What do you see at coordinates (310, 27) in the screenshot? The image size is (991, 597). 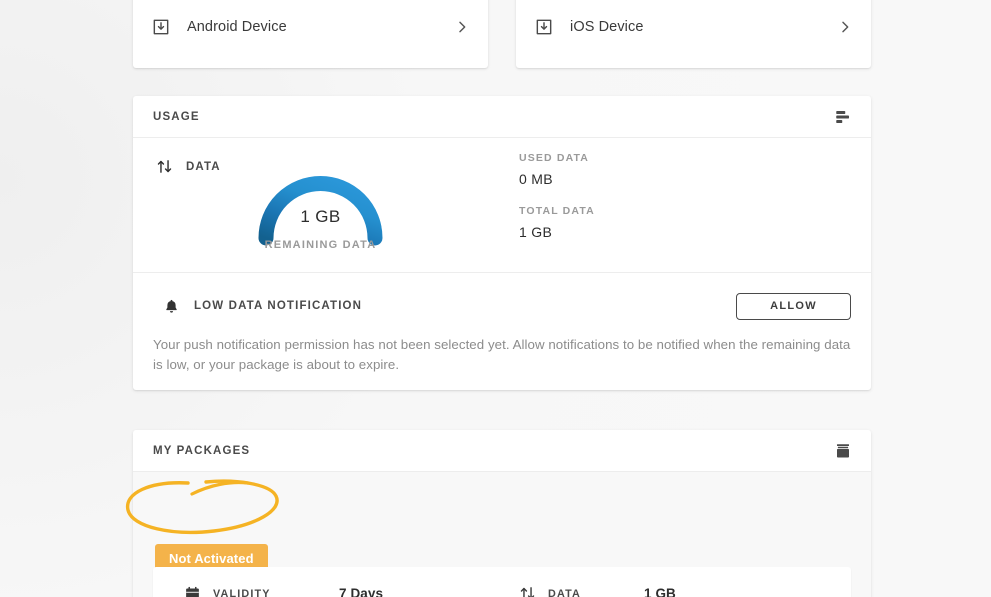 I see `android-device-row: Android Device` at bounding box center [310, 27].